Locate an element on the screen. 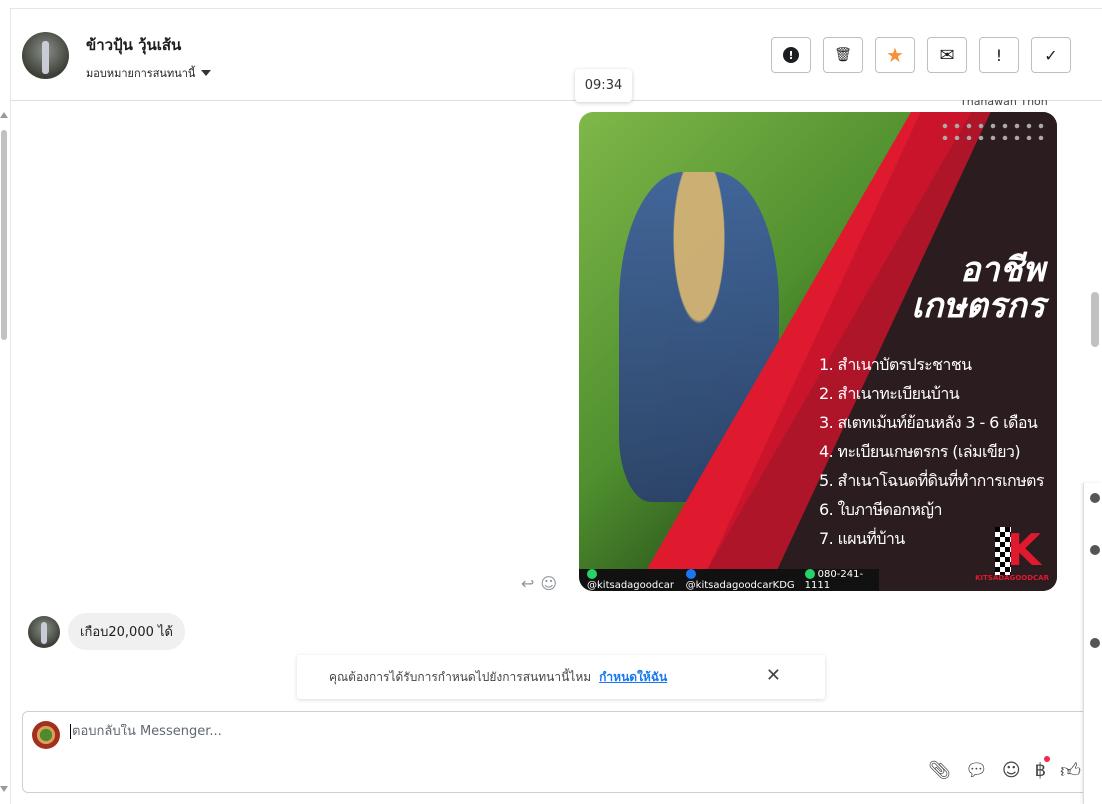 The image size is (1102, 804). list-item: 7. แผนที่บ้าน is located at coordinates (862, 538).